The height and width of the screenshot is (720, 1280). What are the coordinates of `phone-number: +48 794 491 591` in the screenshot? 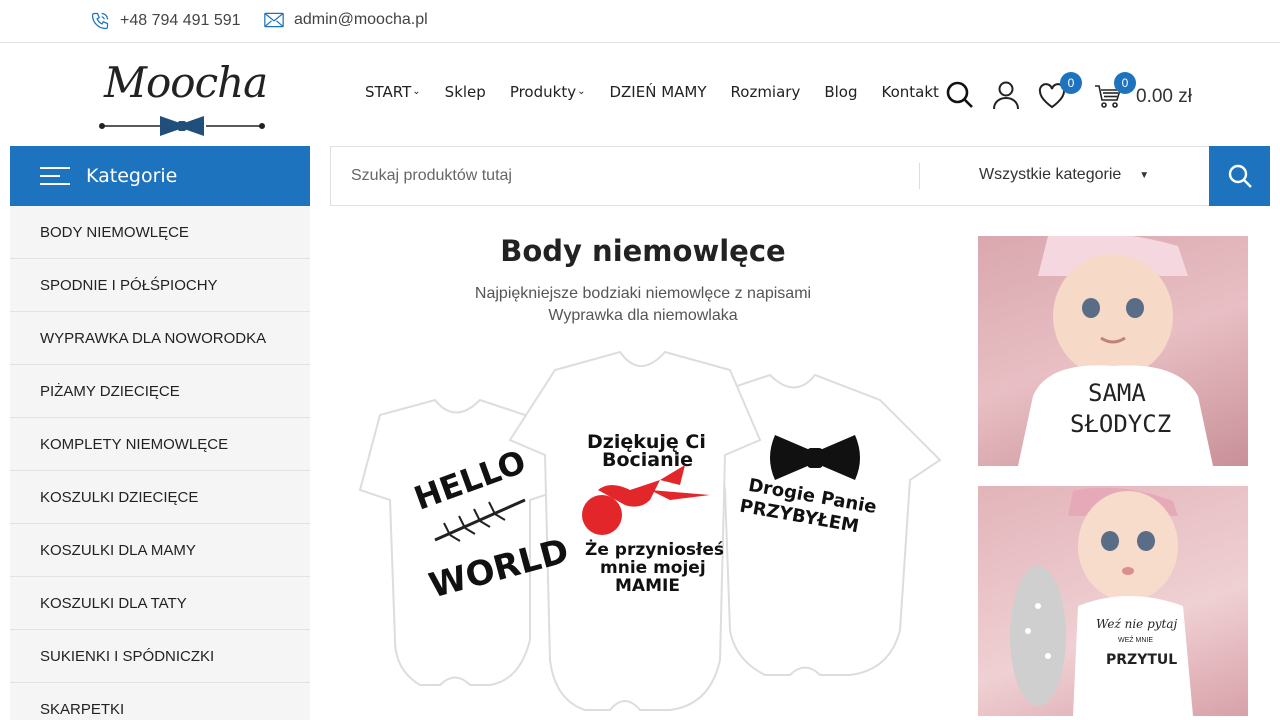 It's located at (180, 20).